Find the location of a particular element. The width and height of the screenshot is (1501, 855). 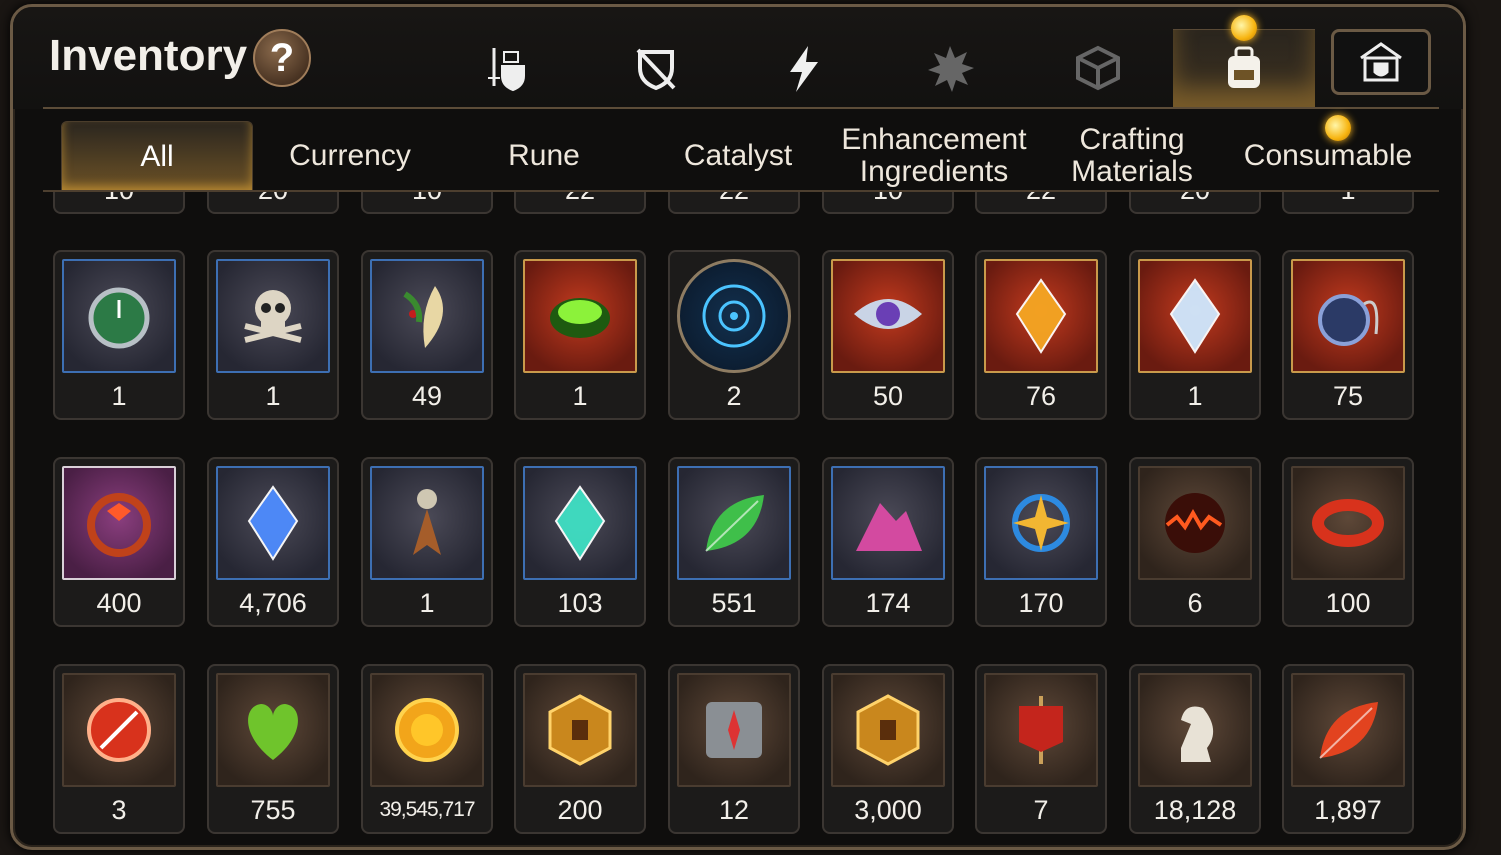

item-count: 20 is located at coordinates (273, 199).